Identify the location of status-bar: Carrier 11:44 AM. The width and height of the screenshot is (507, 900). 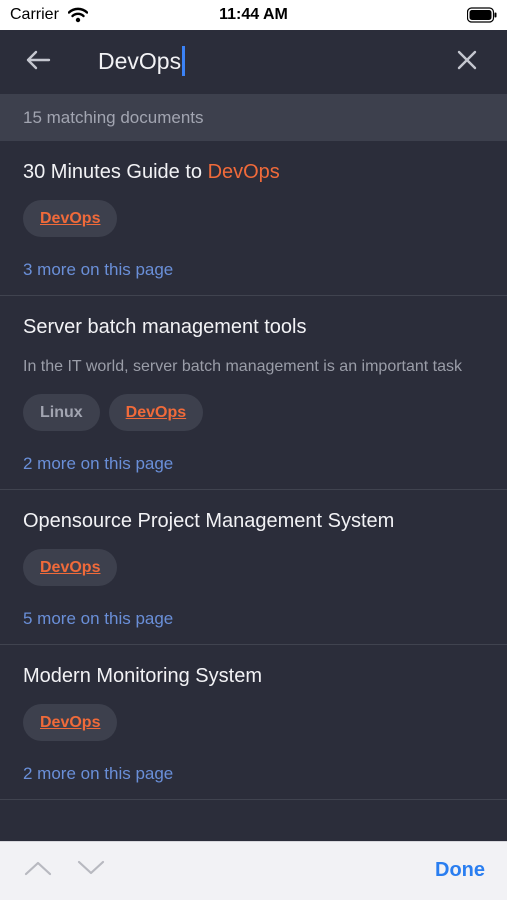
(253, 15).